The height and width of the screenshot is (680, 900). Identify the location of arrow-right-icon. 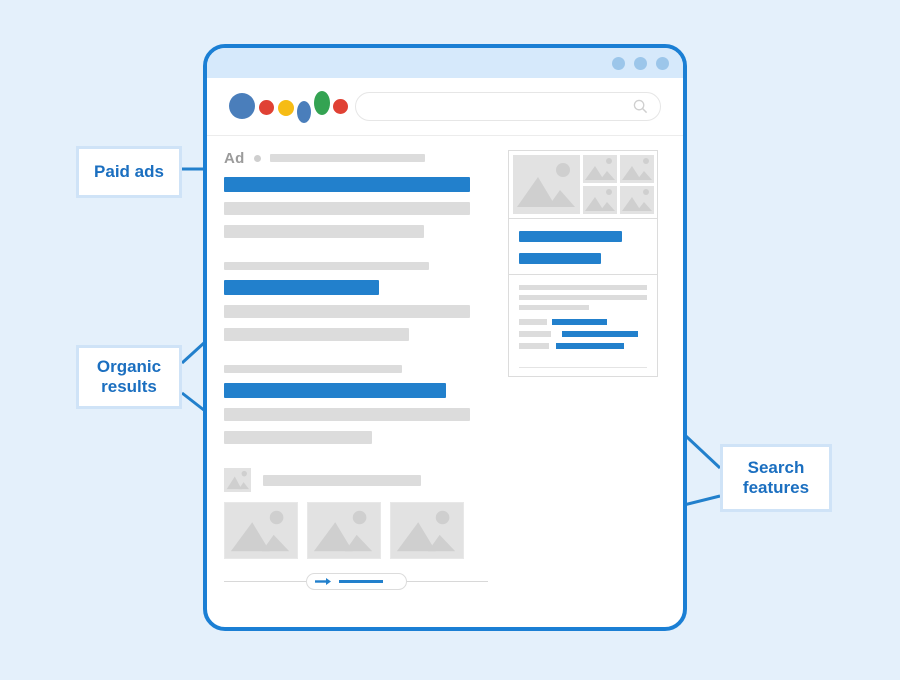
(322, 581).